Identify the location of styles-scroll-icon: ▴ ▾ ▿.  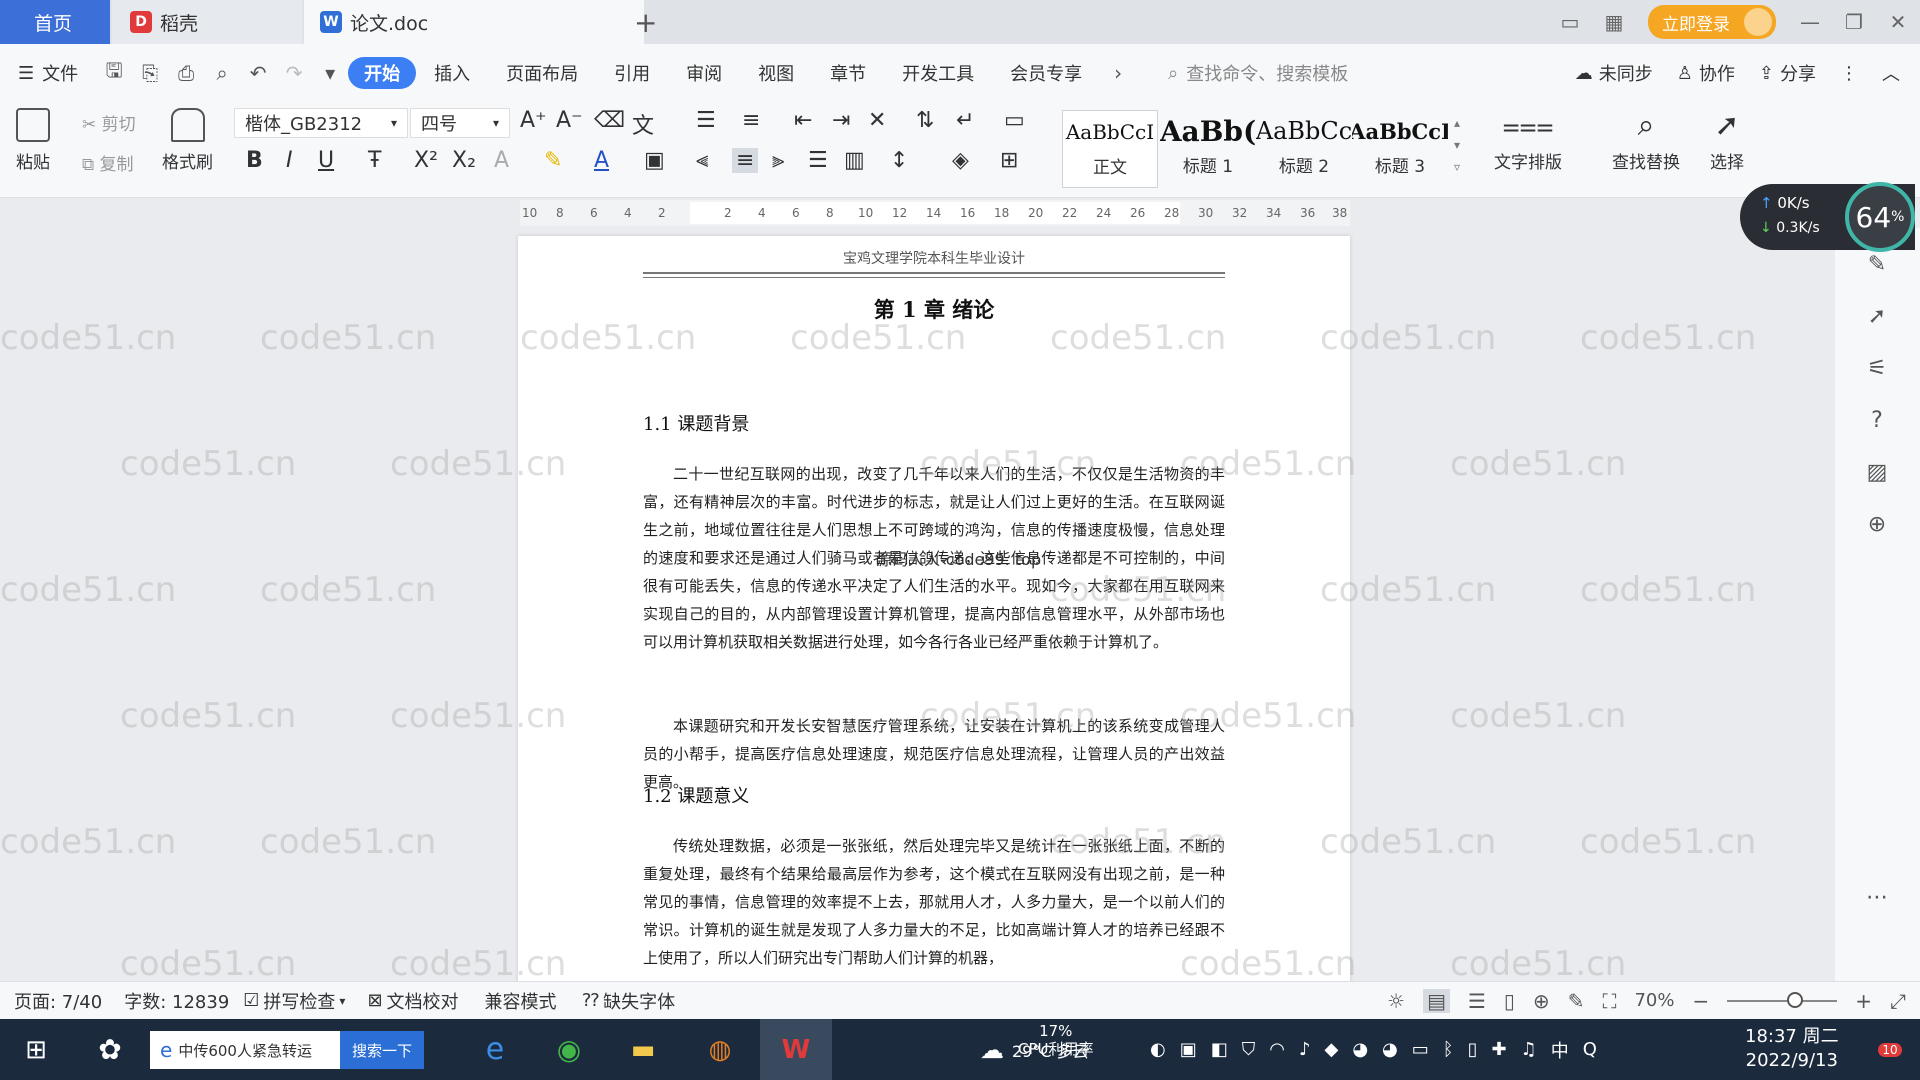
(1457, 145).